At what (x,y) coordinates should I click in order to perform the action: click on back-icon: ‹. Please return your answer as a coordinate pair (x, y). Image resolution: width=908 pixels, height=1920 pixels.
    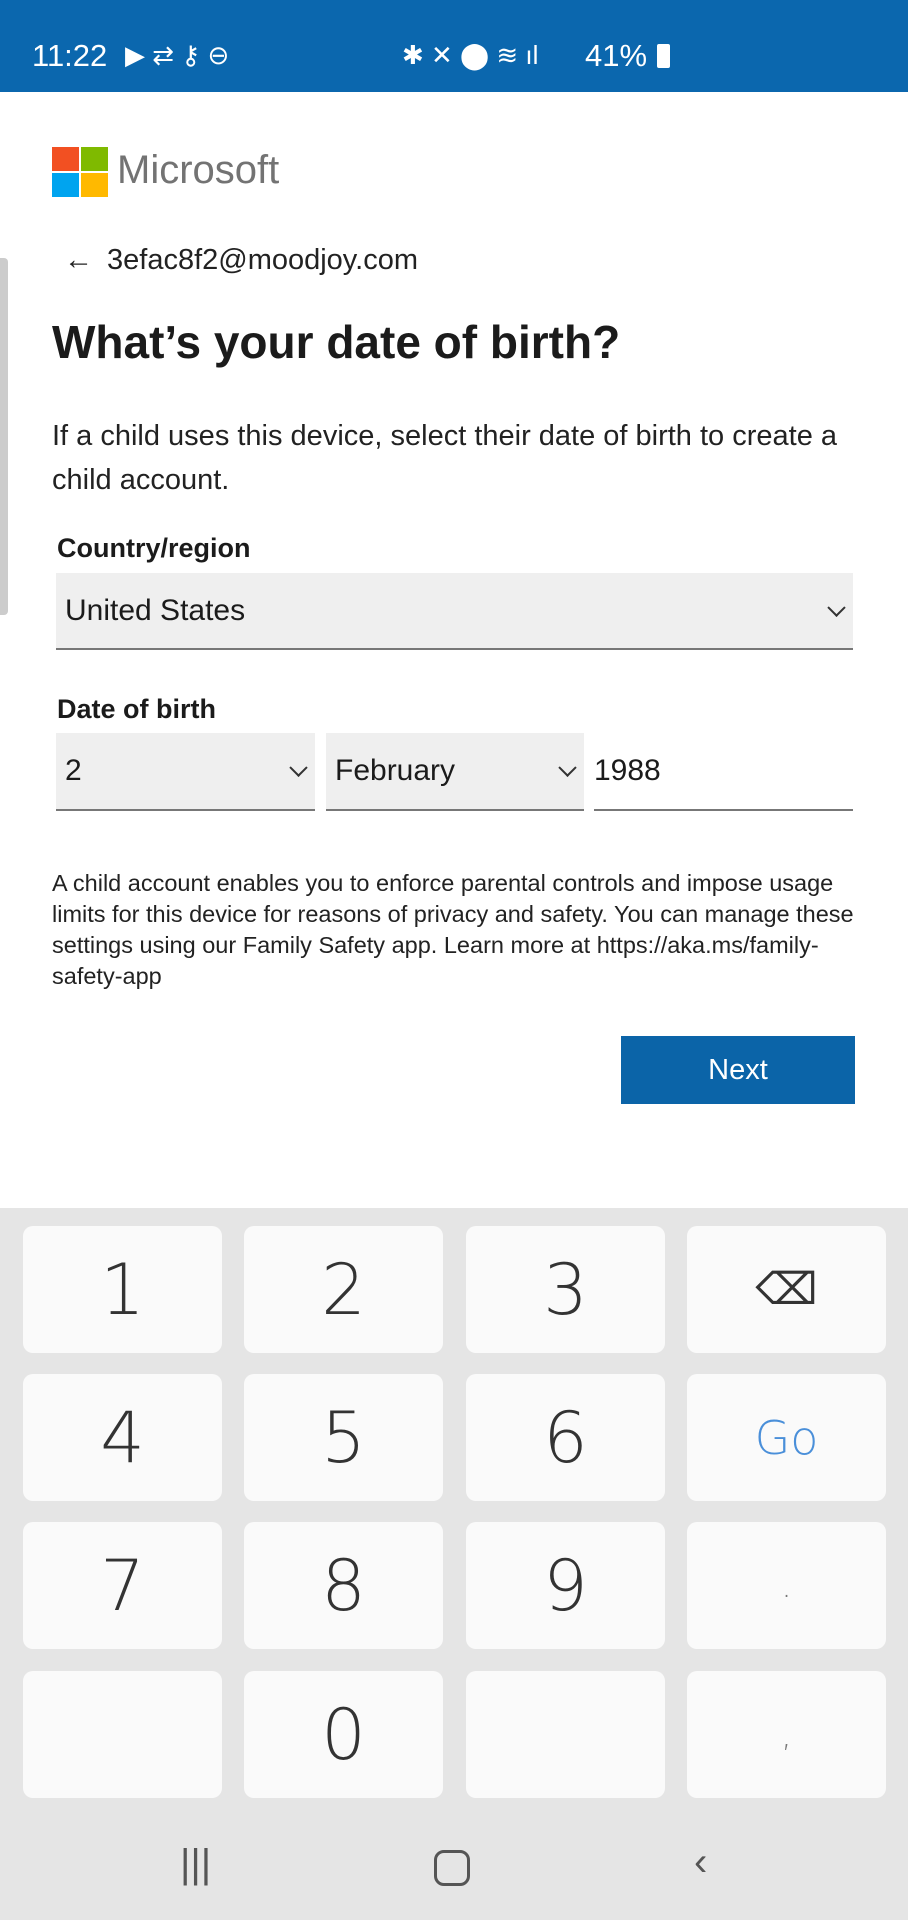
    Looking at the image, I should click on (700, 1862).